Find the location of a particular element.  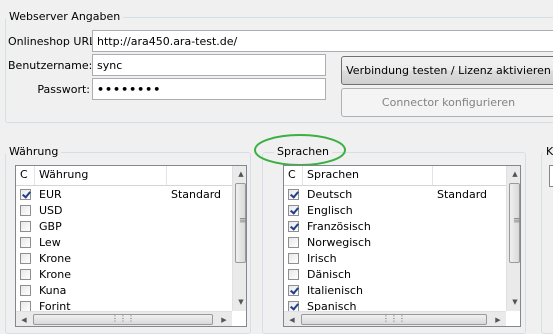

currency-name-cell: Lew is located at coordinates (50, 242).